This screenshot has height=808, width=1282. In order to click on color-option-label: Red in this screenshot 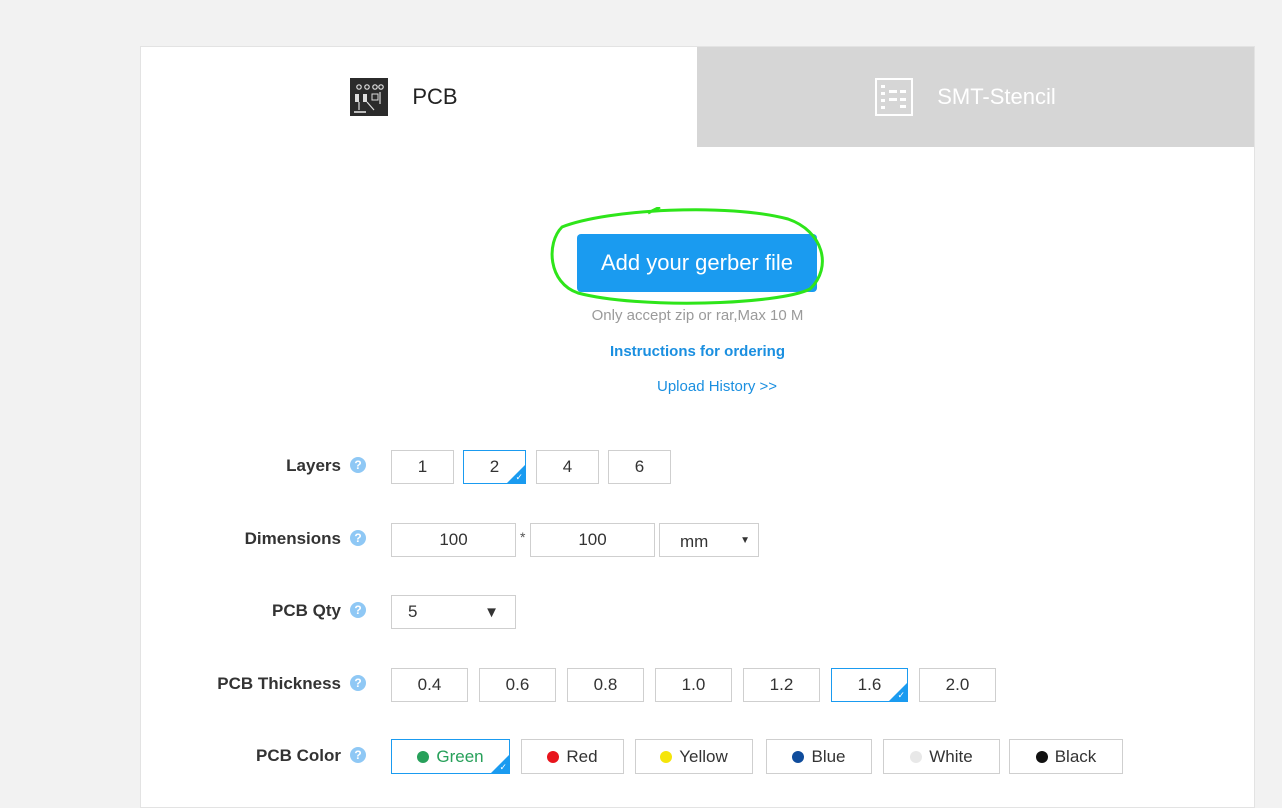, I will do `click(582, 756)`.